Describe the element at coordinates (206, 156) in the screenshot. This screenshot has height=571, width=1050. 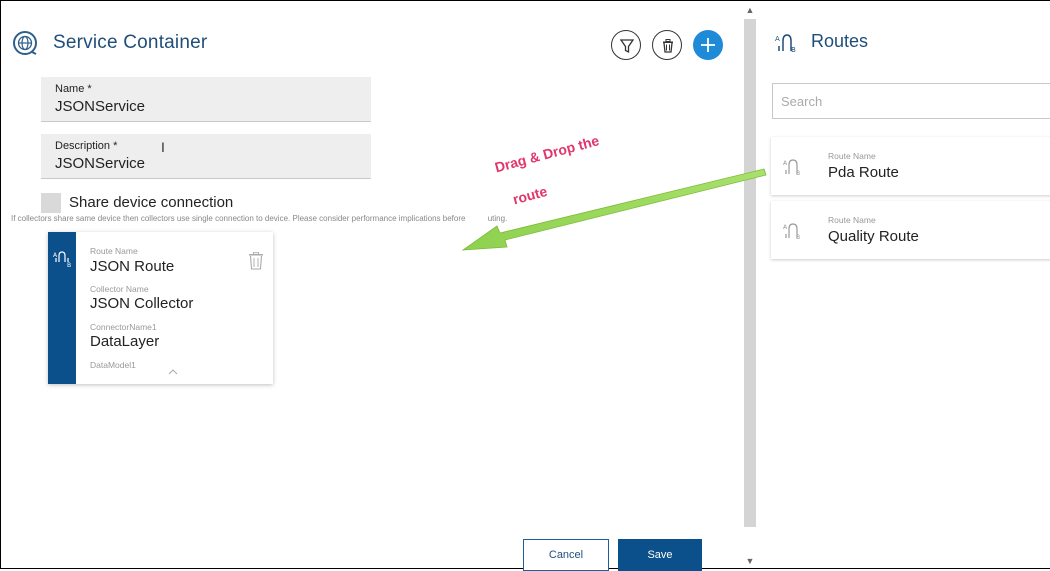
I see `description-field: Description * JSONService` at that location.